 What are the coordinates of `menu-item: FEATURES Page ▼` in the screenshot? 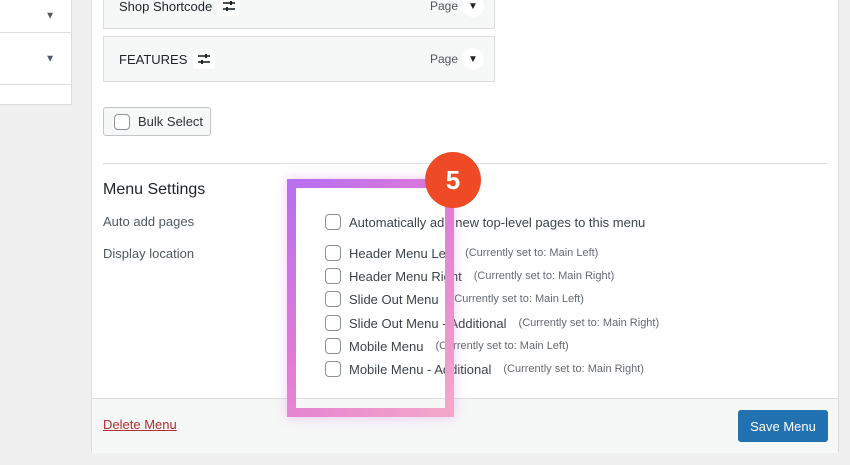 It's located at (299, 59).